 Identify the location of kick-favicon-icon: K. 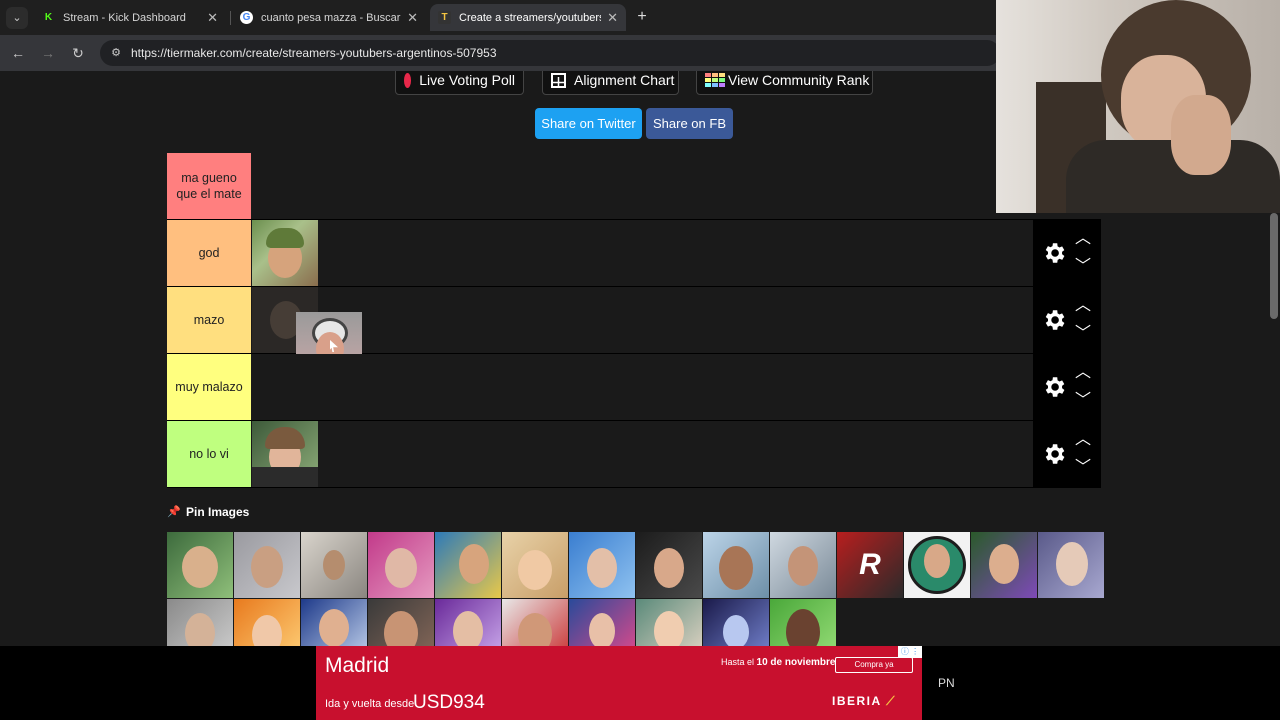
(48, 17).